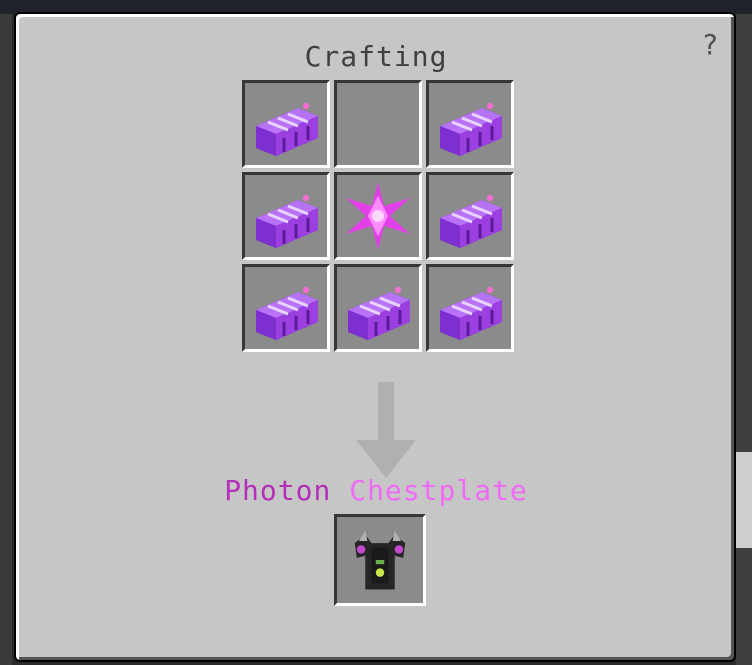 This screenshot has width=752, height=665. What do you see at coordinates (744, 339) in the screenshot?
I see `right-border-strip` at bounding box center [744, 339].